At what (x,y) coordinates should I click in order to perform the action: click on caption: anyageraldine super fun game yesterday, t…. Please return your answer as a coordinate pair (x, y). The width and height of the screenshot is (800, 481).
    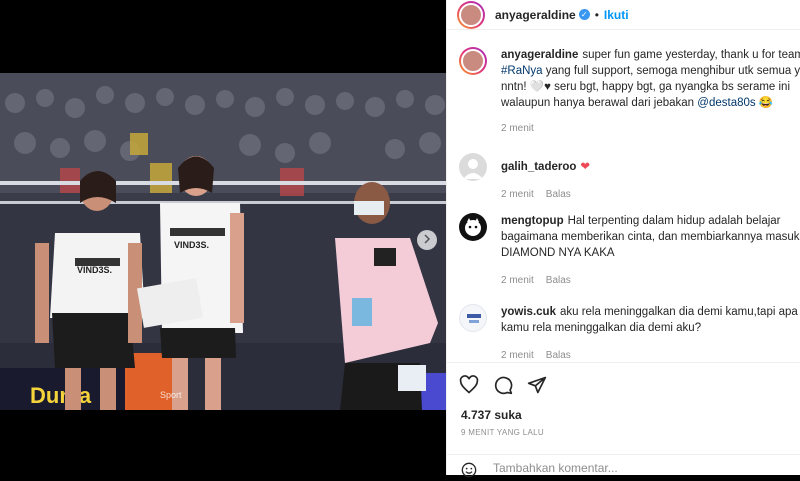
    Looking at the image, I should click on (629, 92).